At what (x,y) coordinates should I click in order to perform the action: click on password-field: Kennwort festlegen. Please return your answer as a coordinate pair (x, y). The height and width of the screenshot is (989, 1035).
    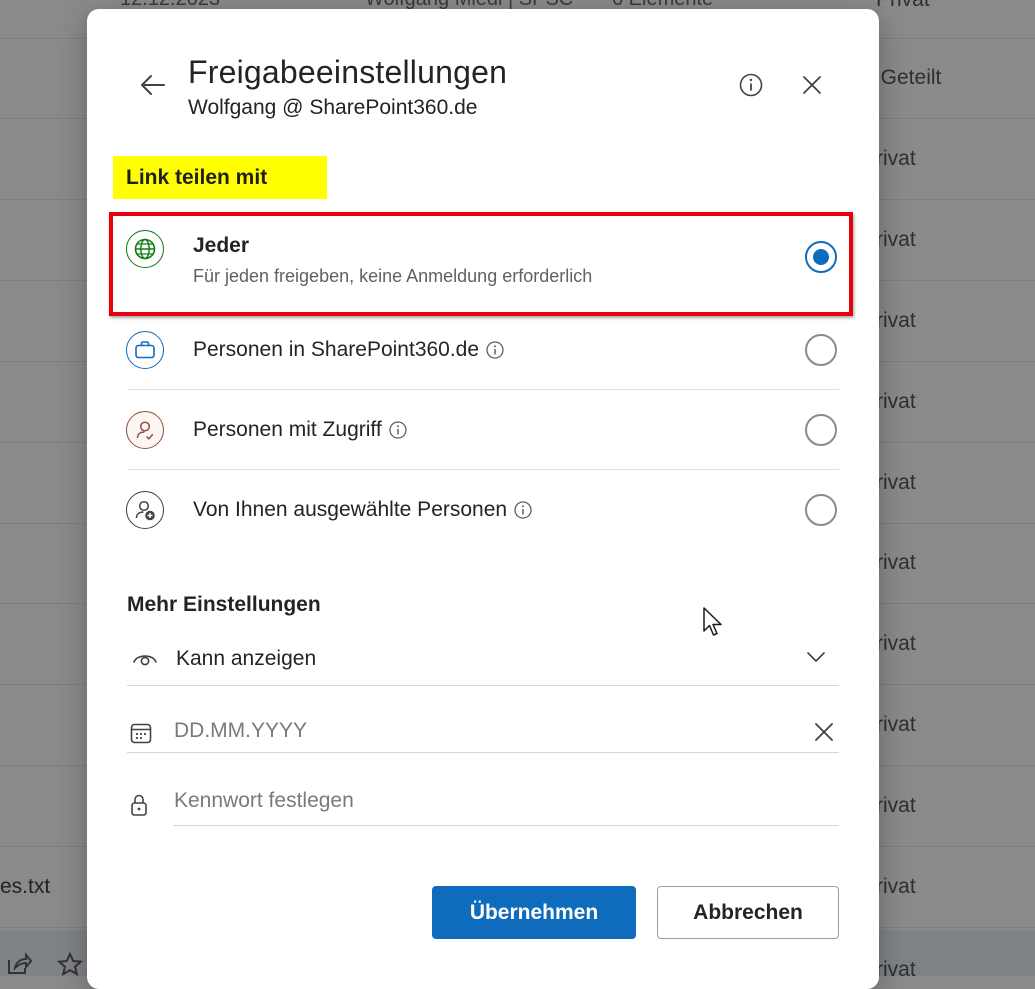
    Looking at the image, I should click on (483, 804).